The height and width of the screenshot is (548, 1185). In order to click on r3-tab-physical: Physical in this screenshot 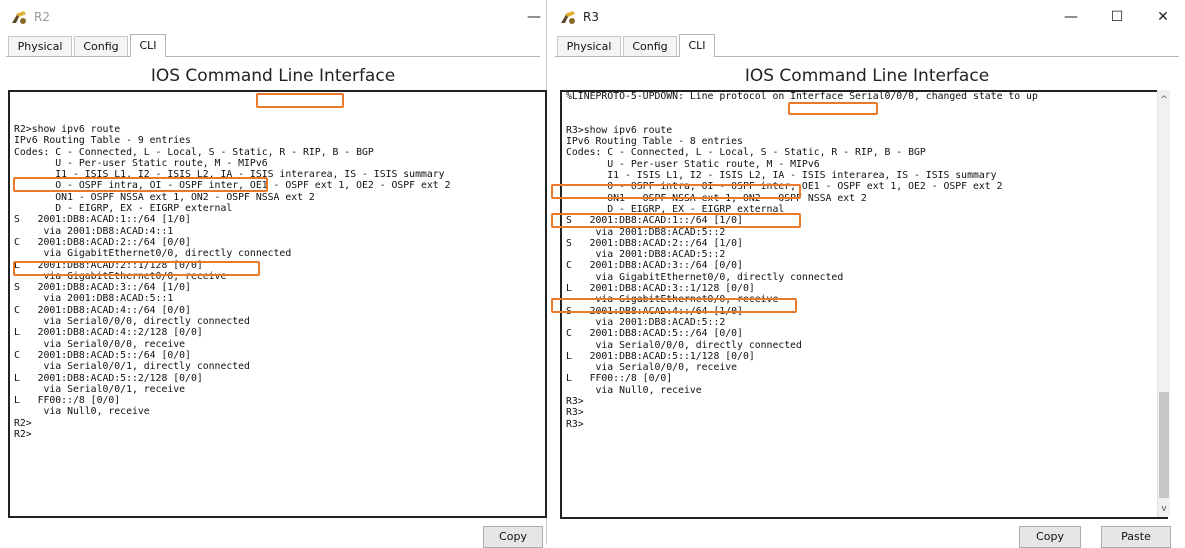, I will do `click(589, 46)`.